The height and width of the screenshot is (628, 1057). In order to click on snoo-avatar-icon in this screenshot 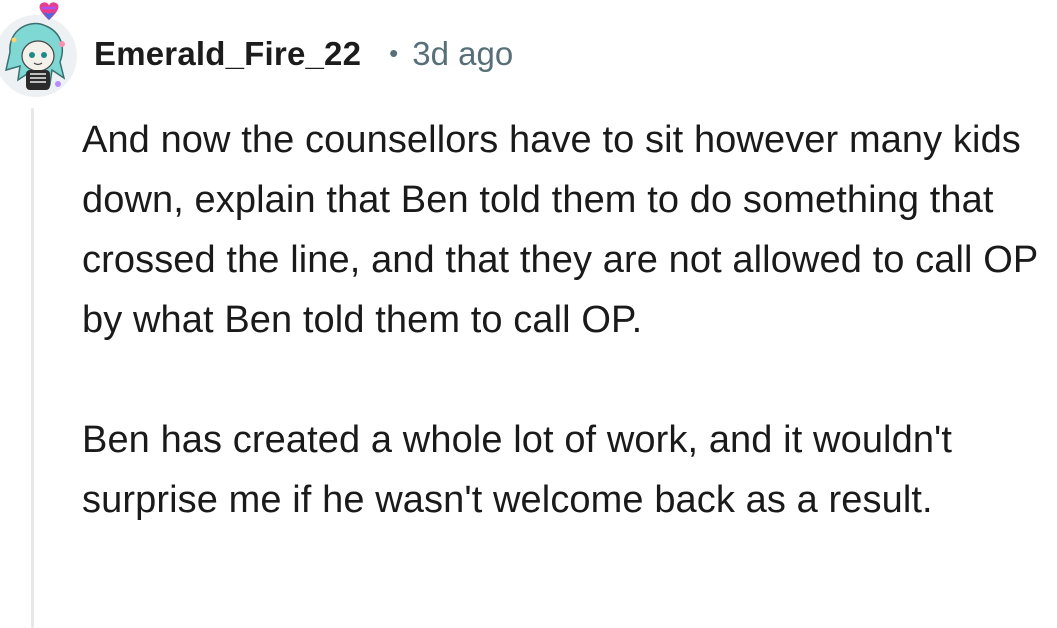, I will do `click(38, 49)`.